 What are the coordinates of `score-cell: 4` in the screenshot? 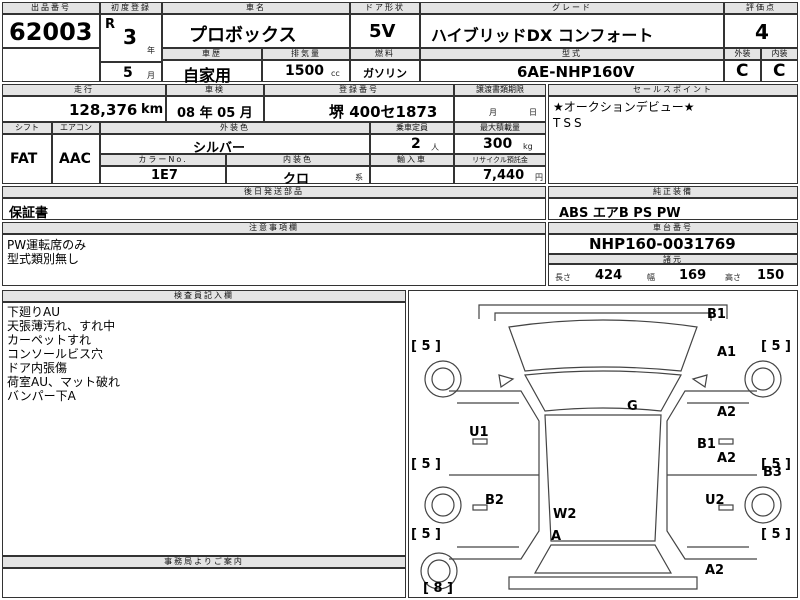 It's located at (761, 31).